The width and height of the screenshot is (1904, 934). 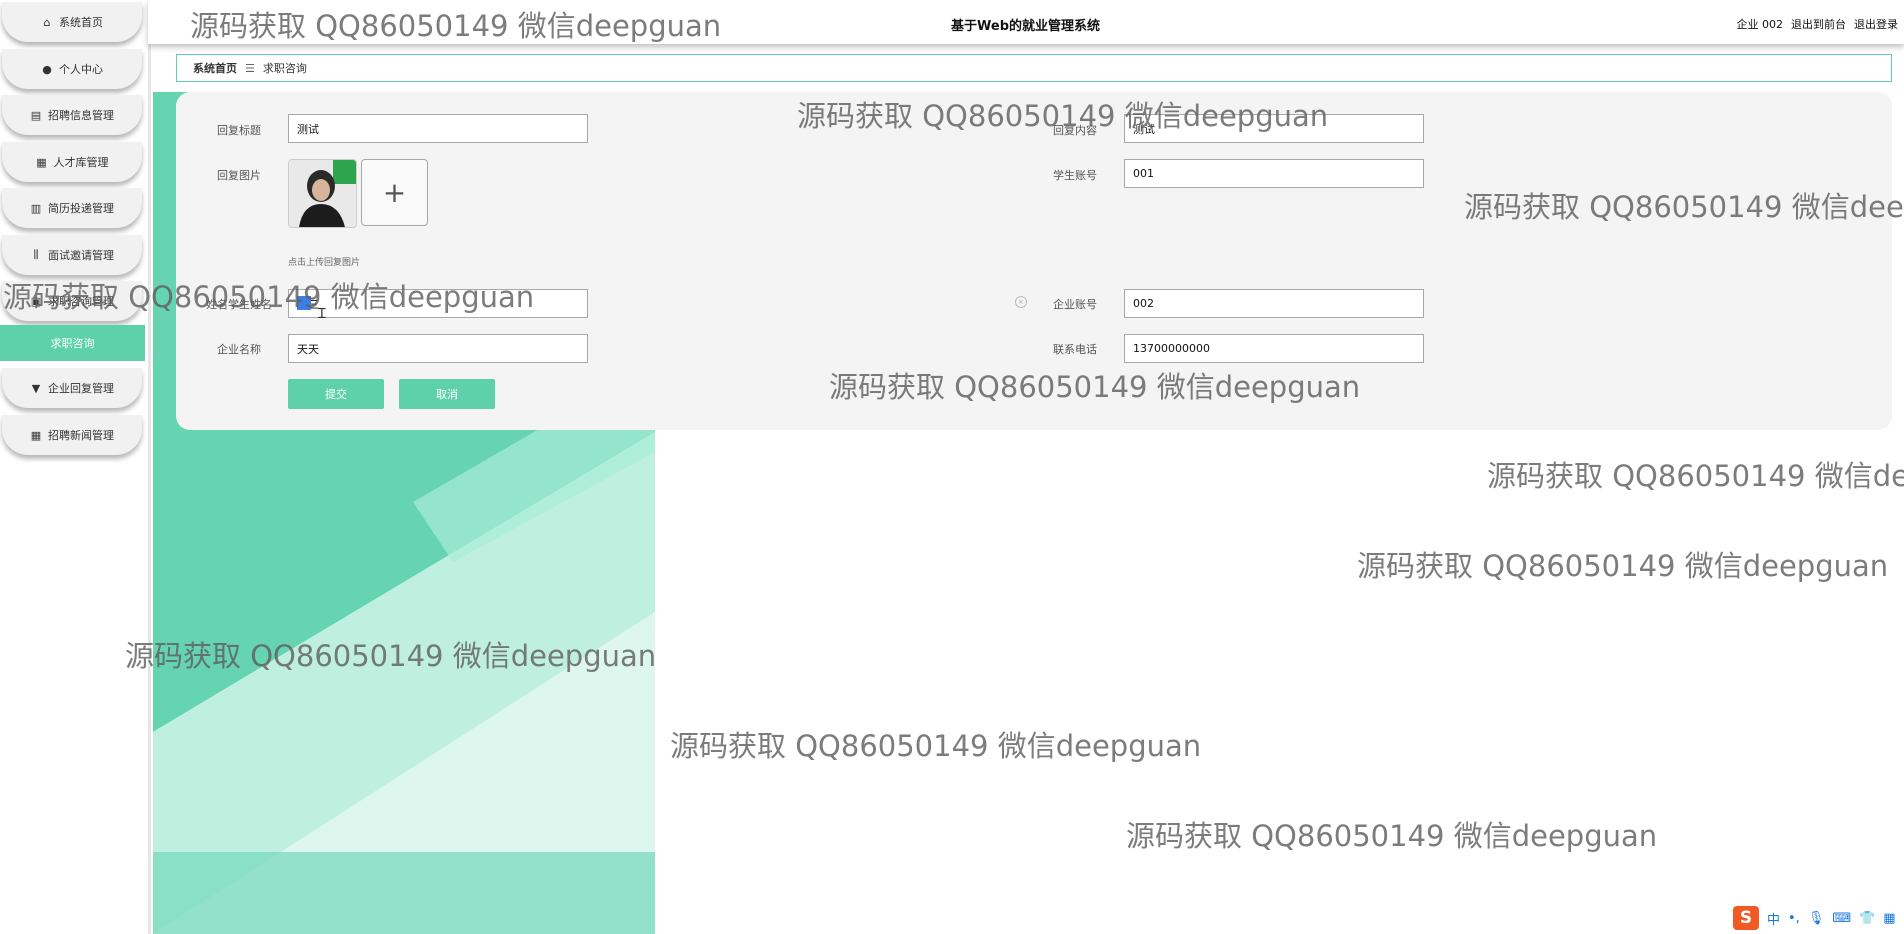 What do you see at coordinates (239, 175) in the screenshot?
I see `reply-image-label: 回复图片` at bounding box center [239, 175].